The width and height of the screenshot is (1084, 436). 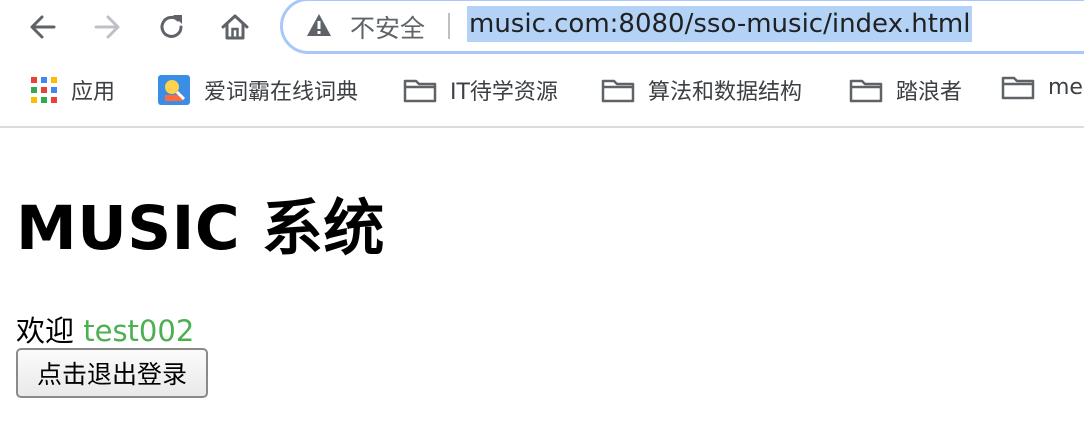 I want to click on browser-toolbar: 不安全 music.com:8080/sso-music/index.html, so click(x=542, y=28).